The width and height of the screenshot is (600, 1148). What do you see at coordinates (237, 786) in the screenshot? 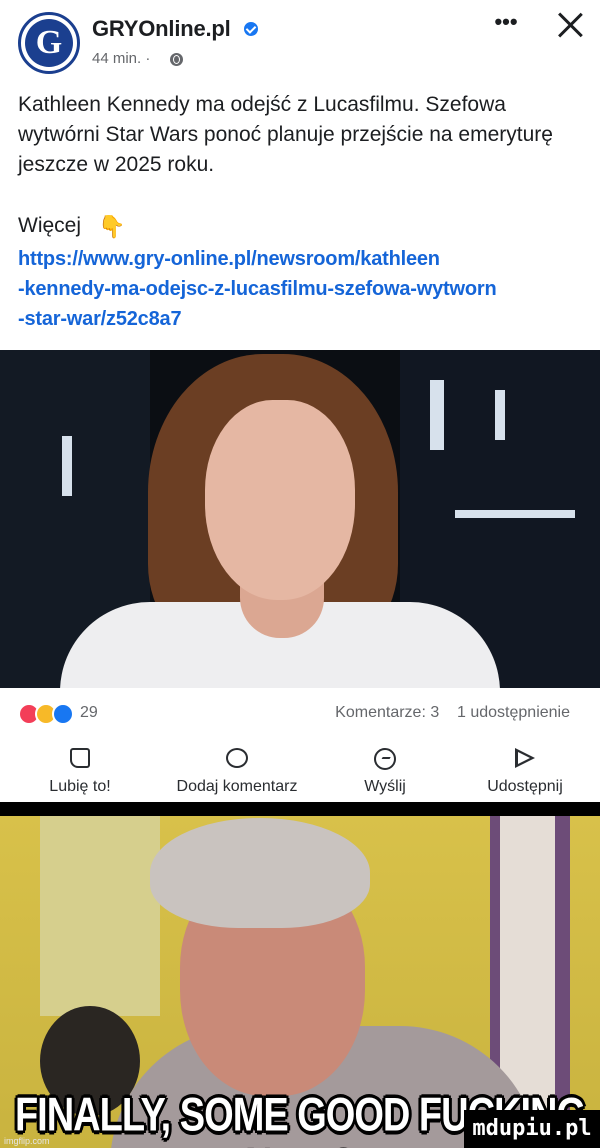
I see `comment-label: Dodaj komentarz` at bounding box center [237, 786].